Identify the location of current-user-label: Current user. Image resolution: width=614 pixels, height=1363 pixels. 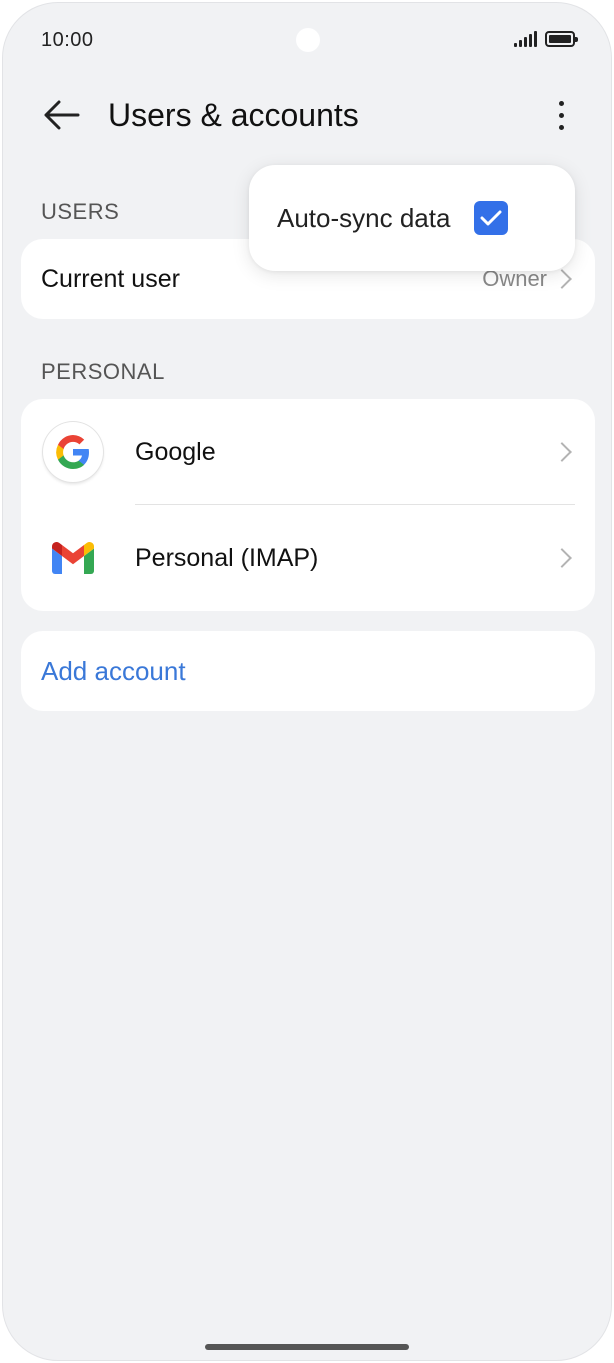
(110, 278).